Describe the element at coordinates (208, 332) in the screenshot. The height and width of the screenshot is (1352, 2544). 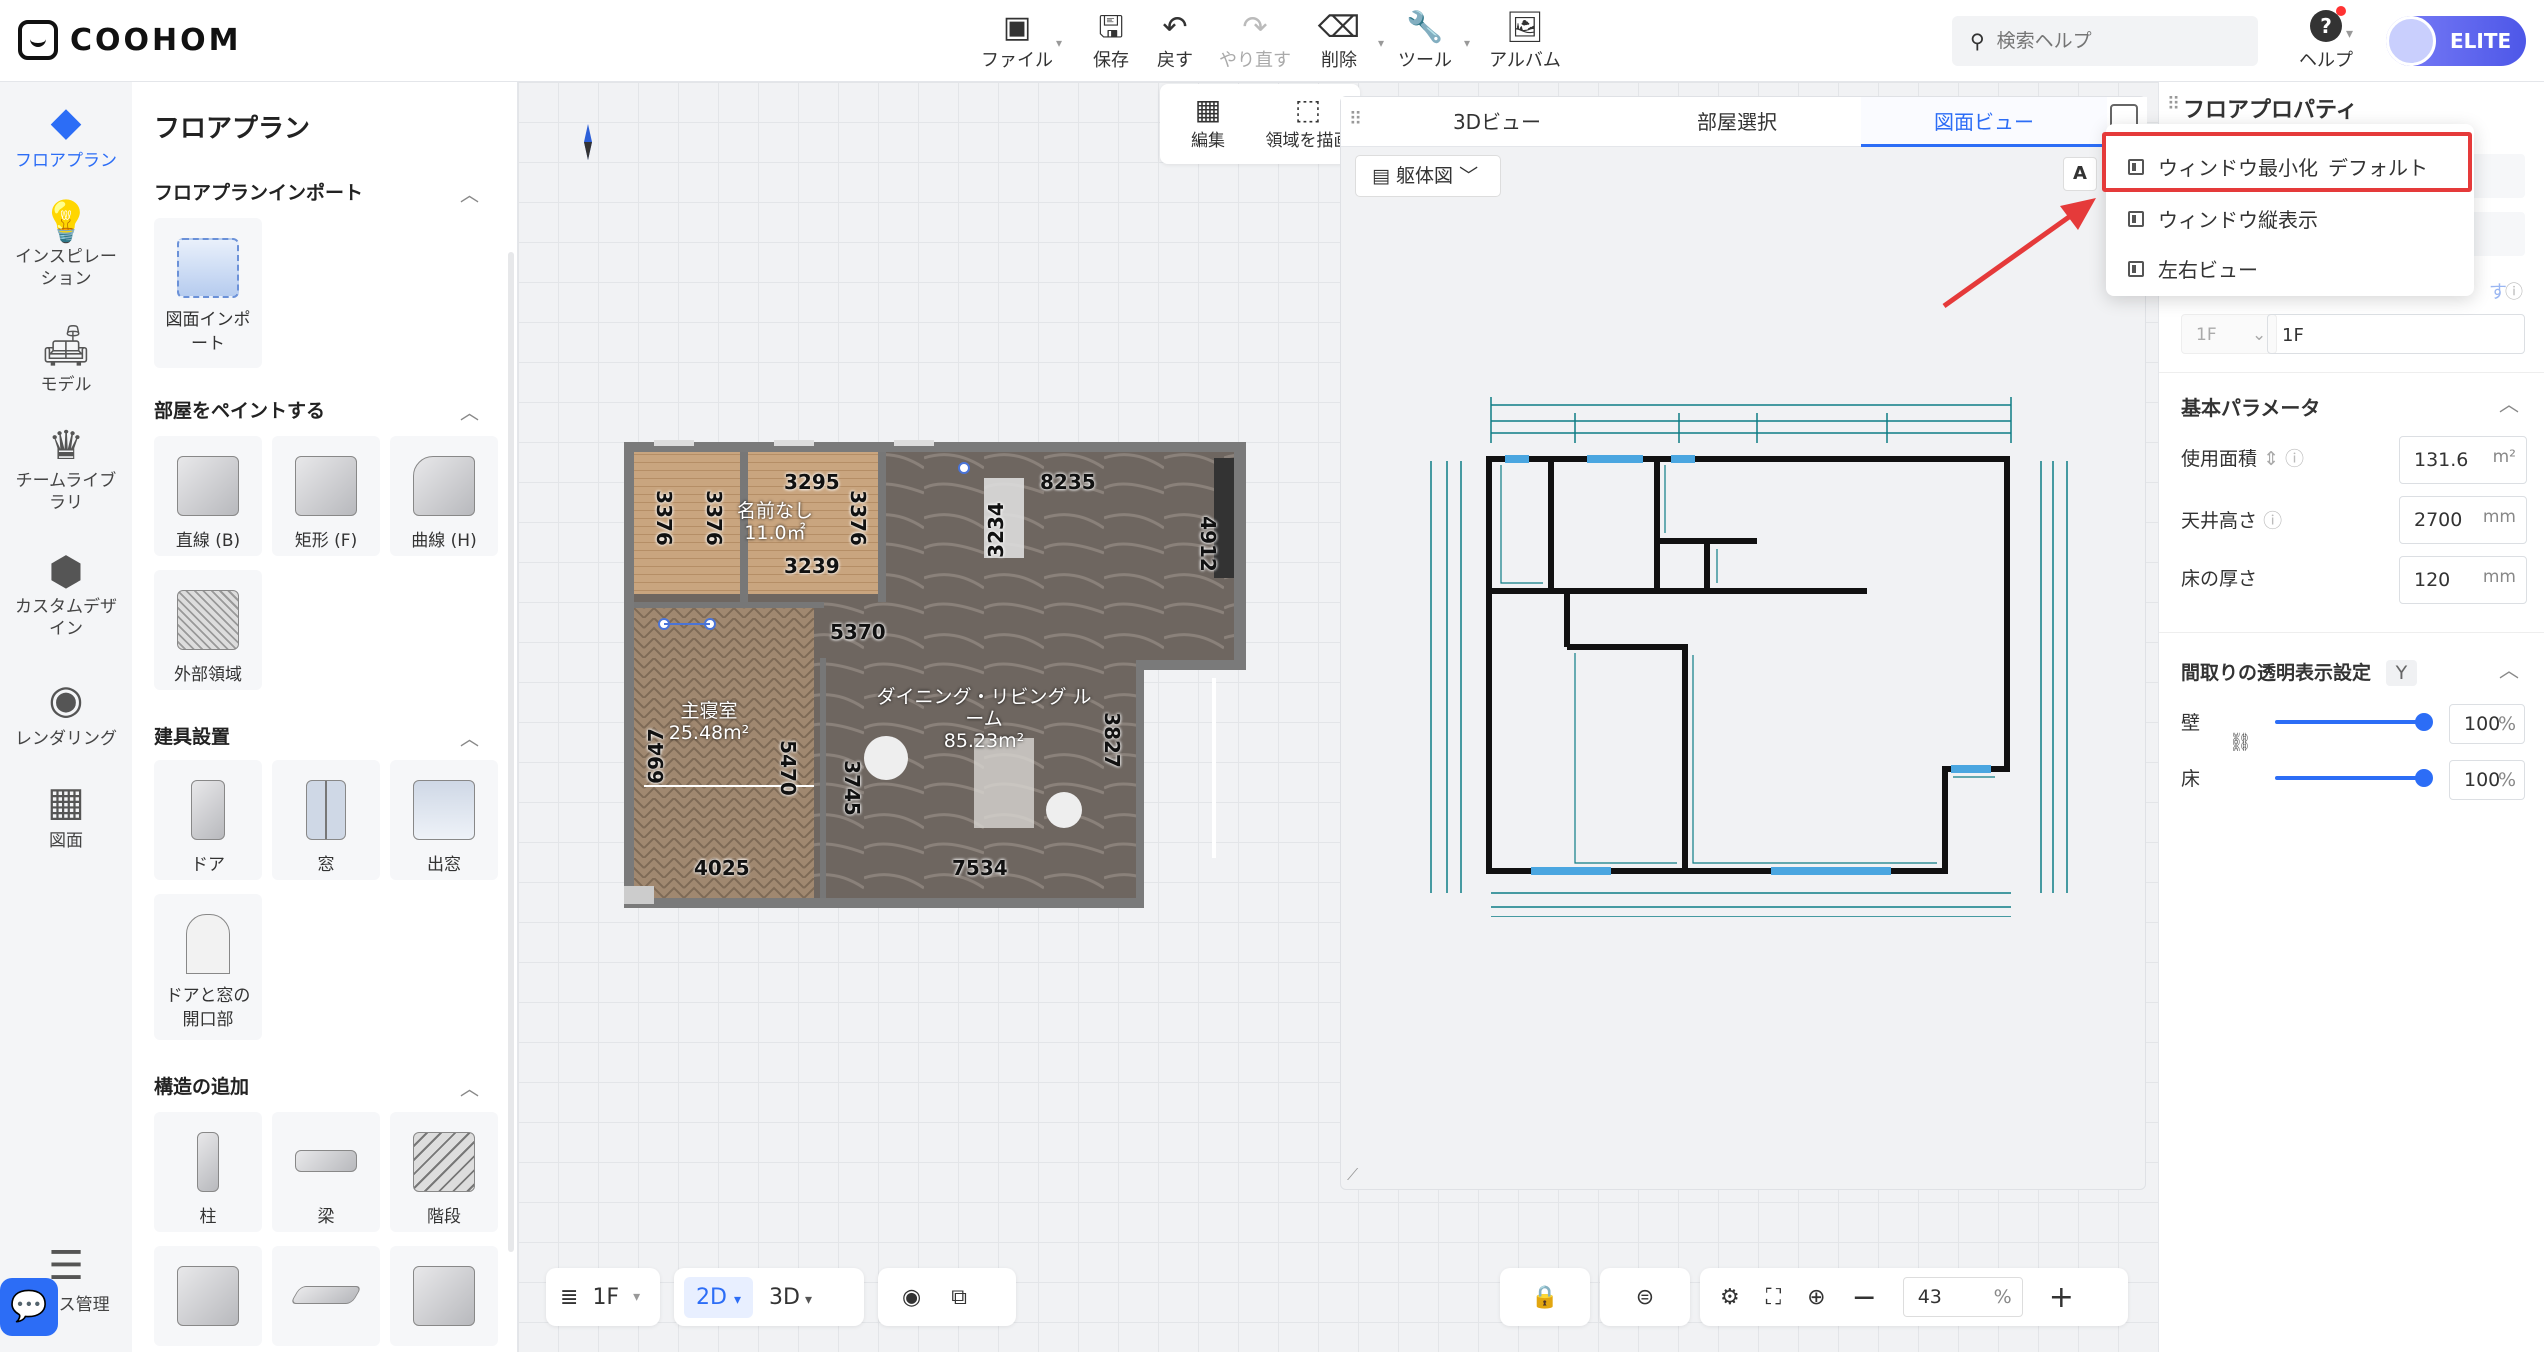
I see `card-label: 図面インポート` at that location.